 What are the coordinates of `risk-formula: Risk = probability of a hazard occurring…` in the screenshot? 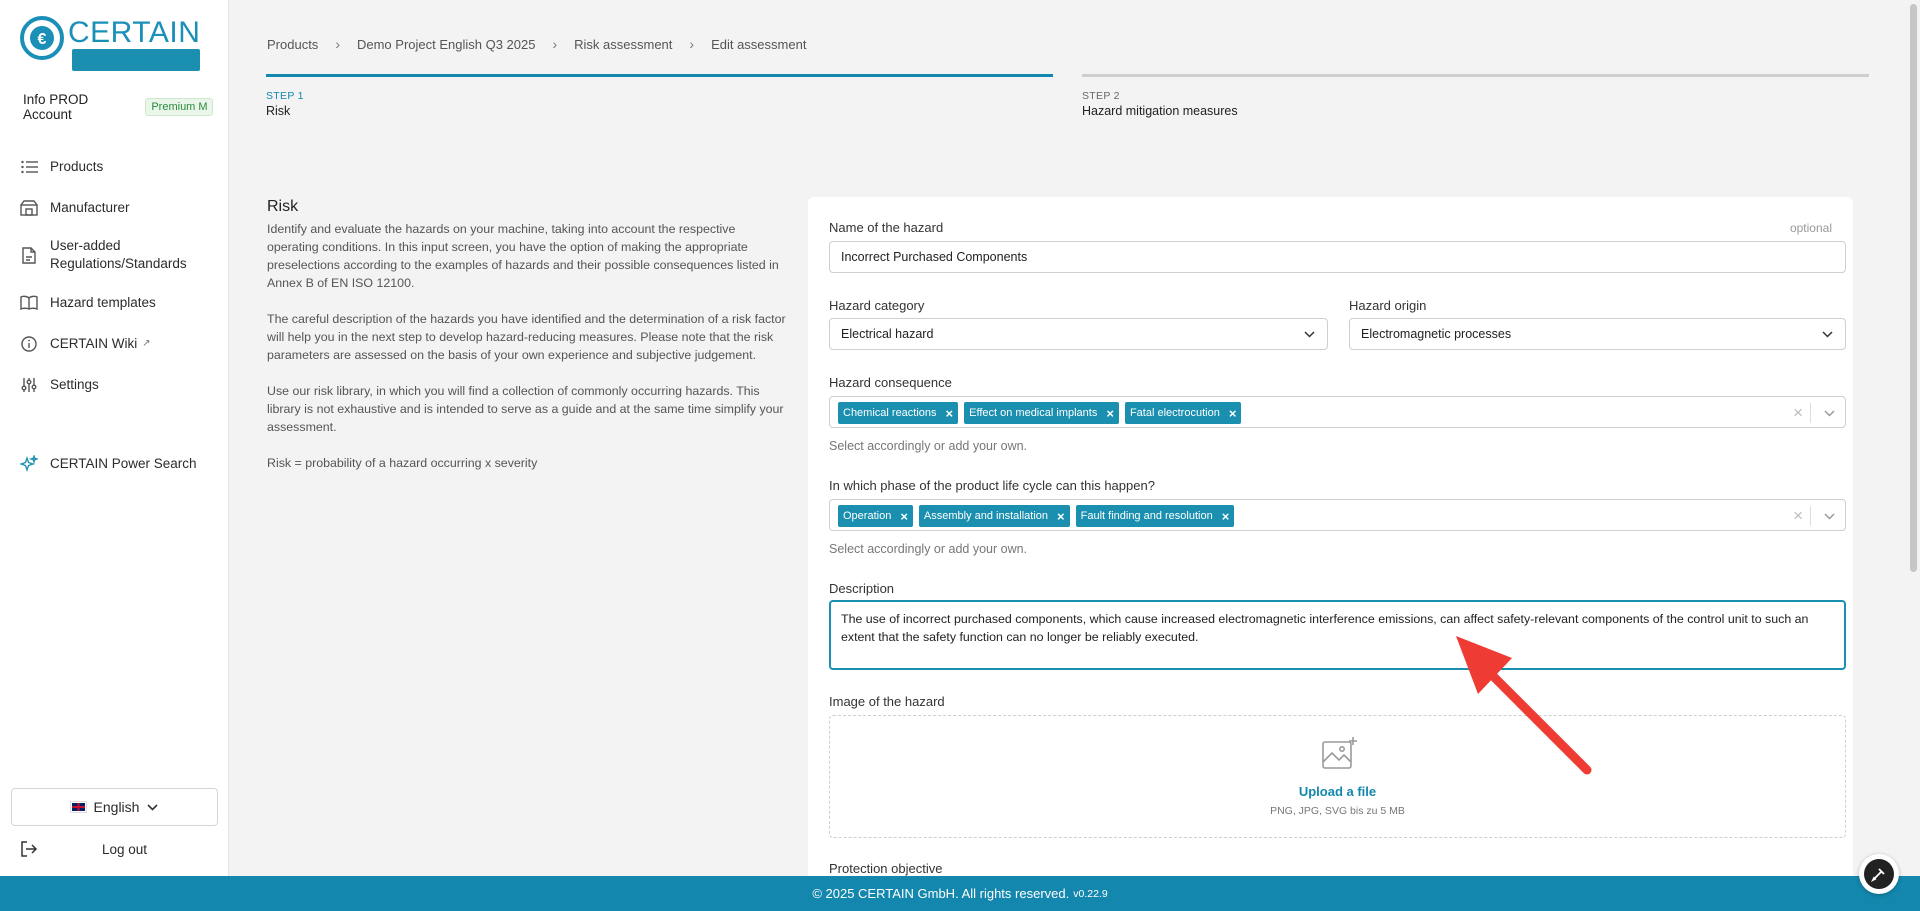 It's located at (402, 463).